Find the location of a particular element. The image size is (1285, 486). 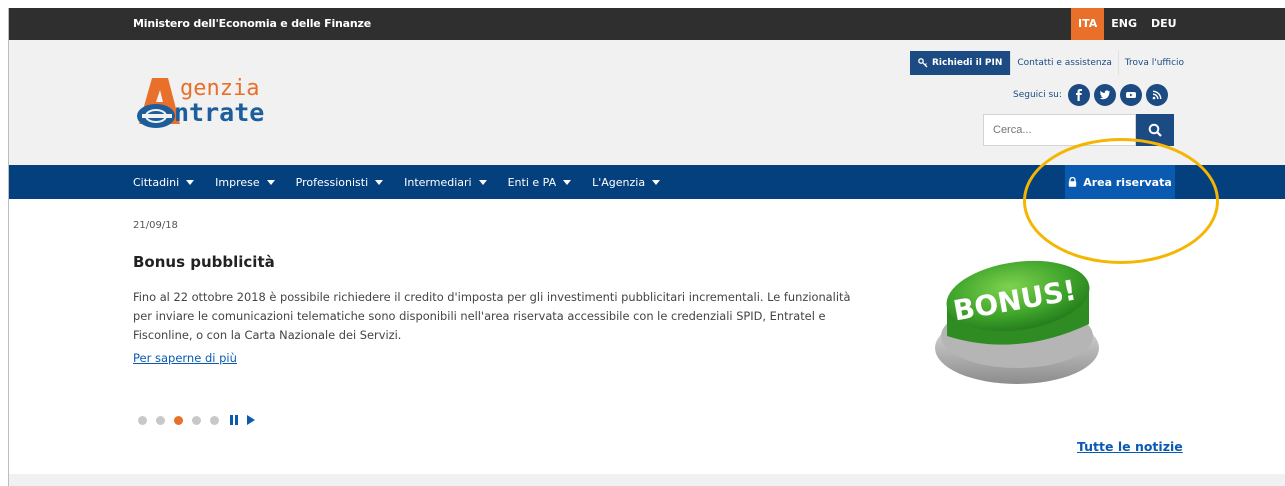

nav-label: Professionisti is located at coordinates (332, 182).